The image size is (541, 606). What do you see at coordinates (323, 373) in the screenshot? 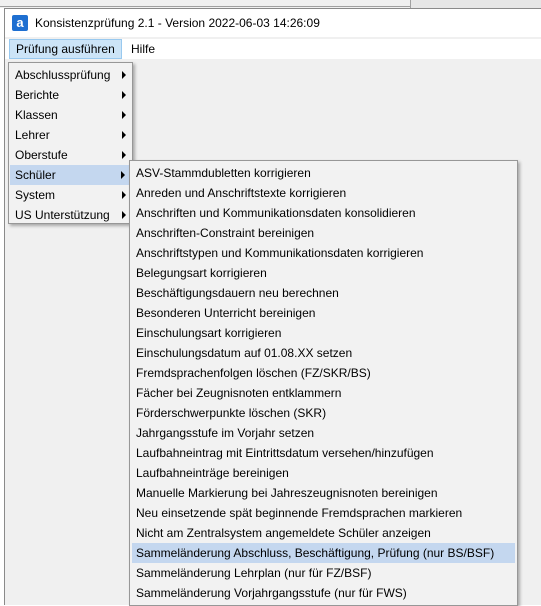
I see `submenu-item-fremdsprachenfolgen: Fremdsprachenfolgen löschen (FZ/SKR/BS)` at bounding box center [323, 373].